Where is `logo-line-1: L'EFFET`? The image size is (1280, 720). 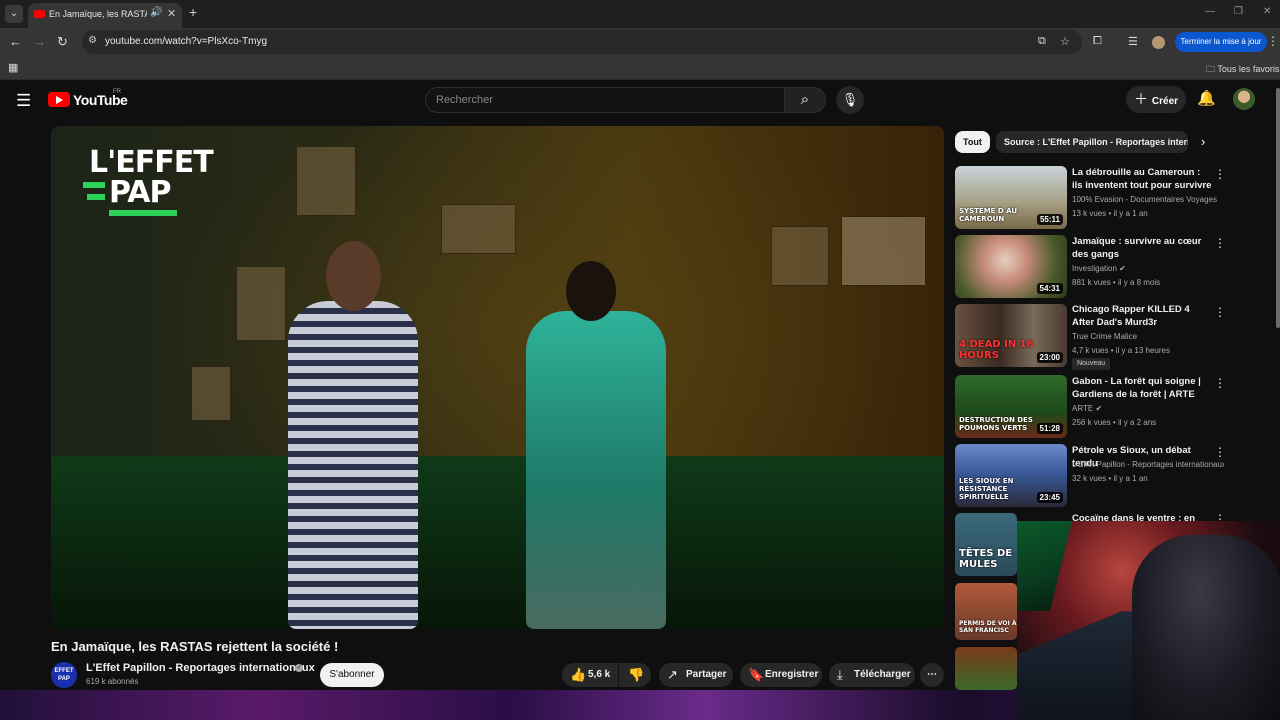 logo-line-1: L'EFFET is located at coordinates (151, 162).